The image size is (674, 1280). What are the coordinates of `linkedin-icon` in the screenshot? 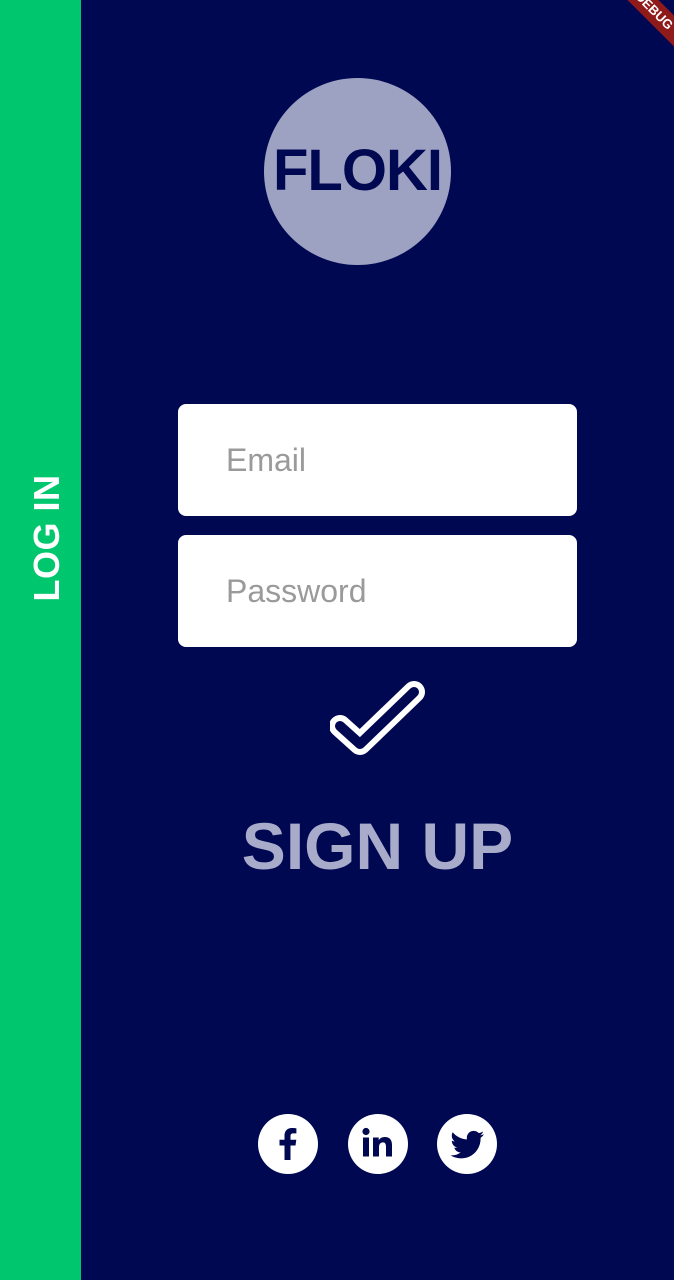 It's located at (377, 1142).